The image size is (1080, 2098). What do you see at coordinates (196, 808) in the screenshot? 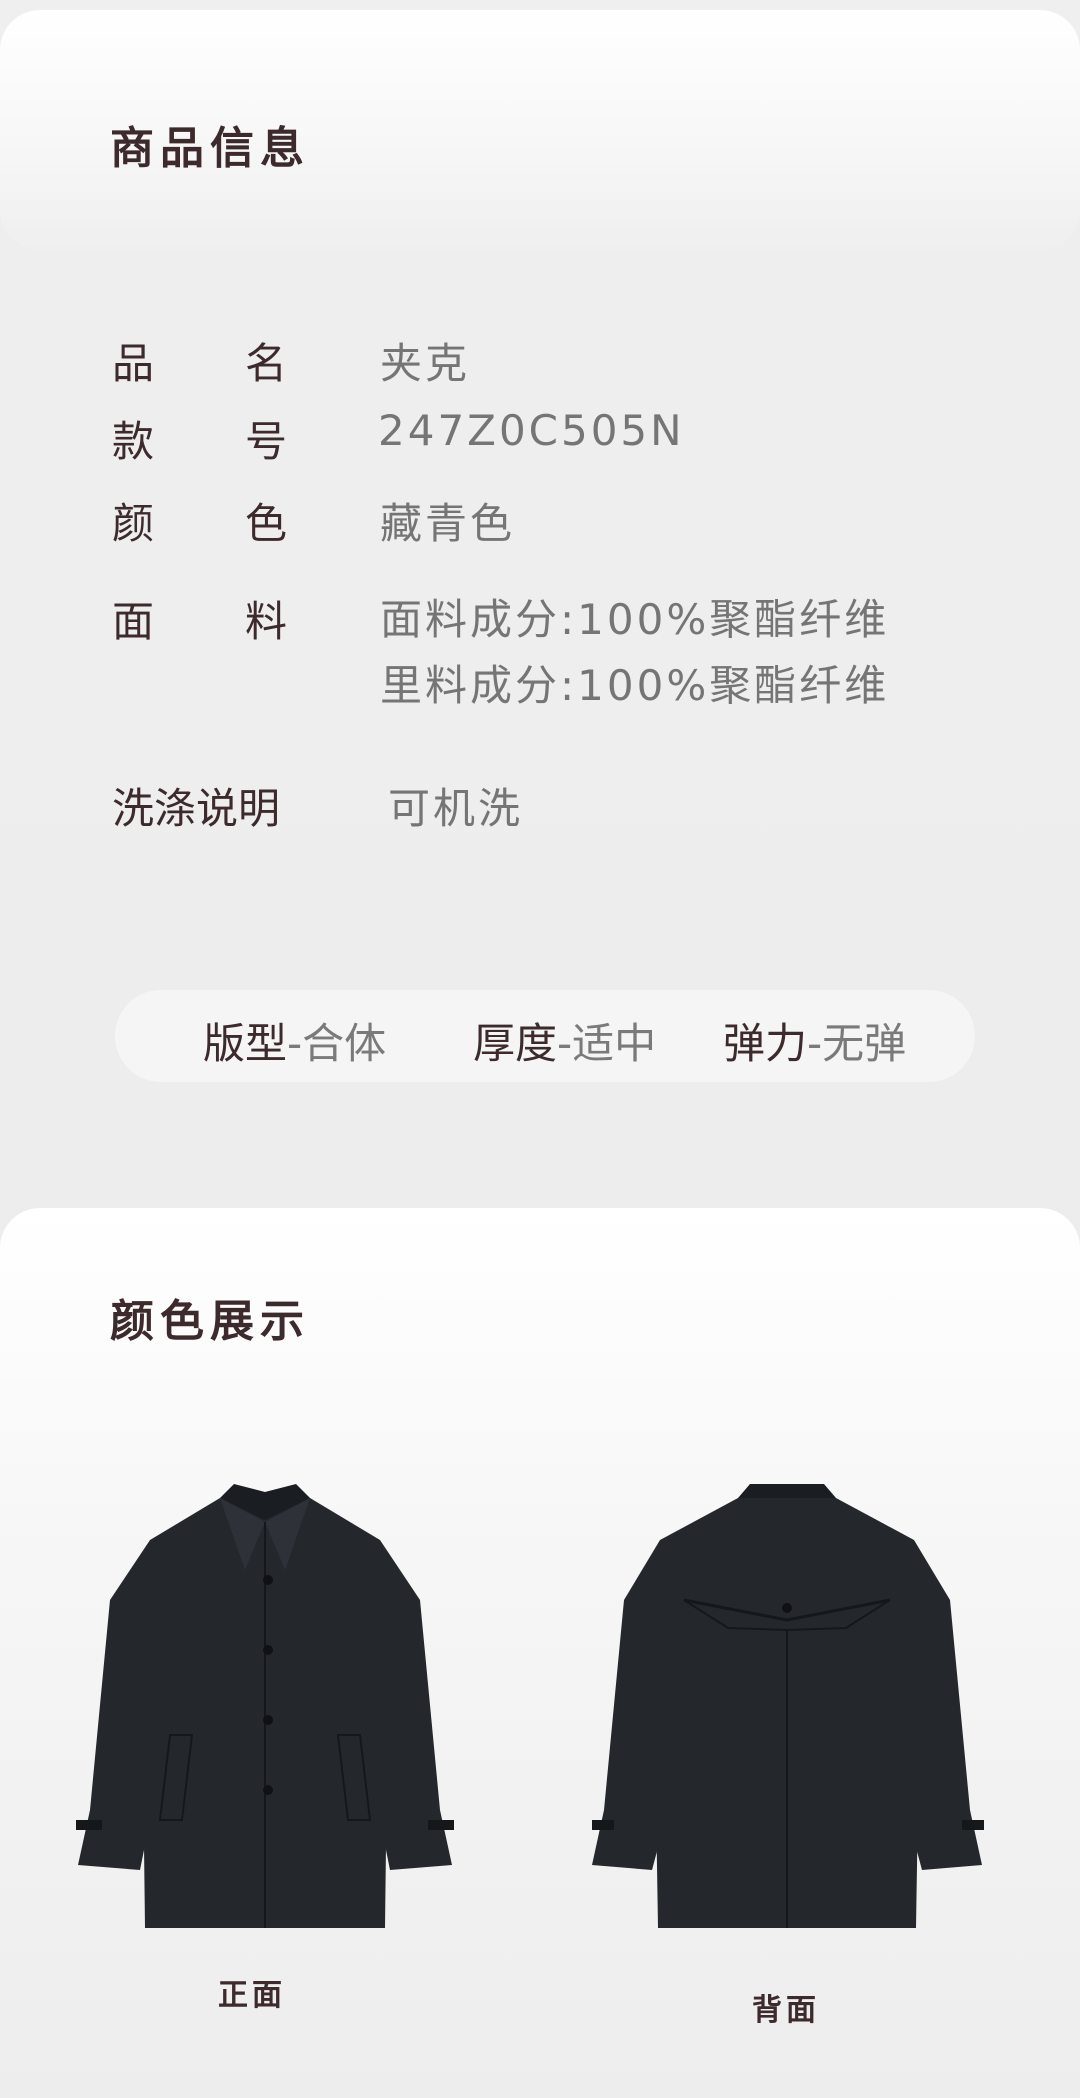
I see `label-wash: 洗涤说明` at bounding box center [196, 808].